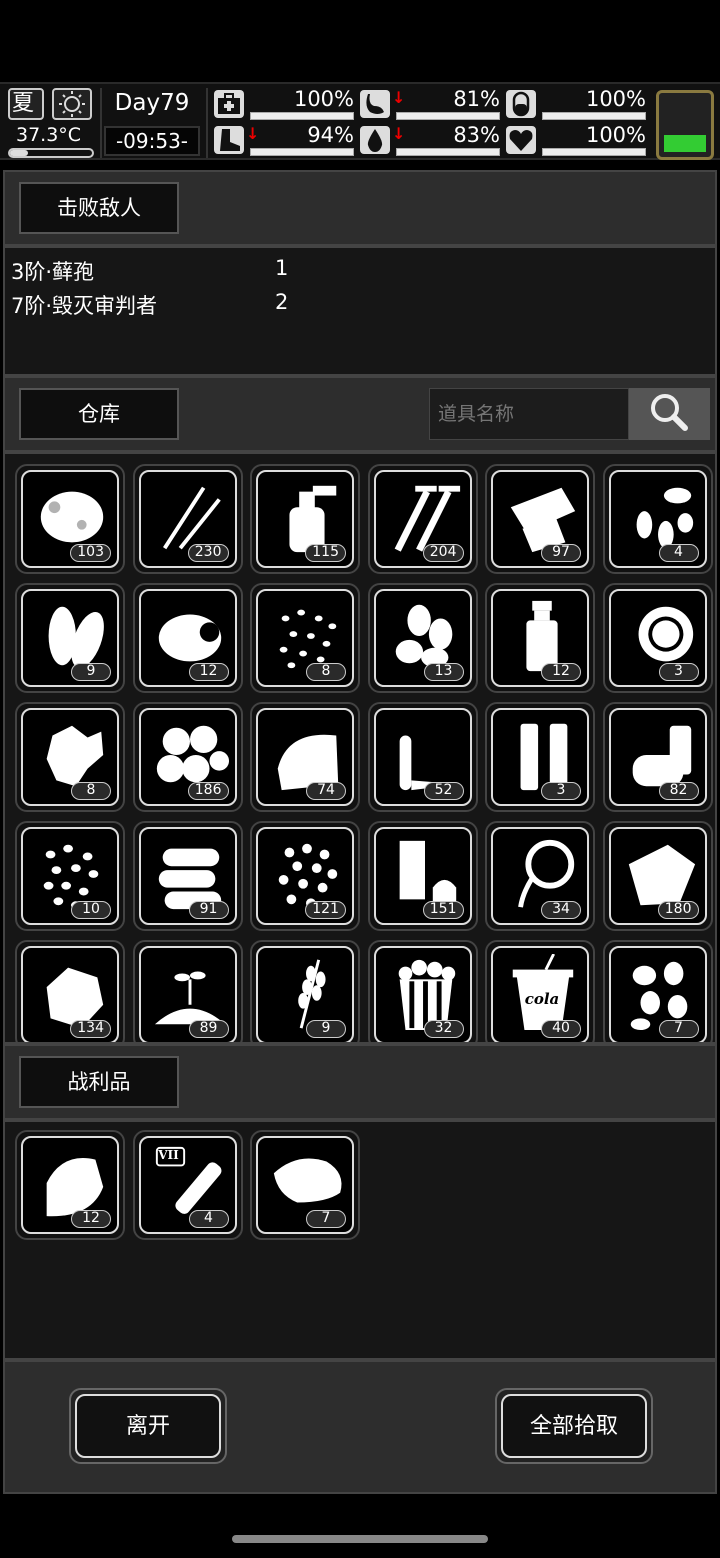 The width and height of the screenshot is (720, 1558). What do you see at coordinates (678, 672) in the screenshot?
I see `item-count-badge: 3` at bounding box center [678, 672].